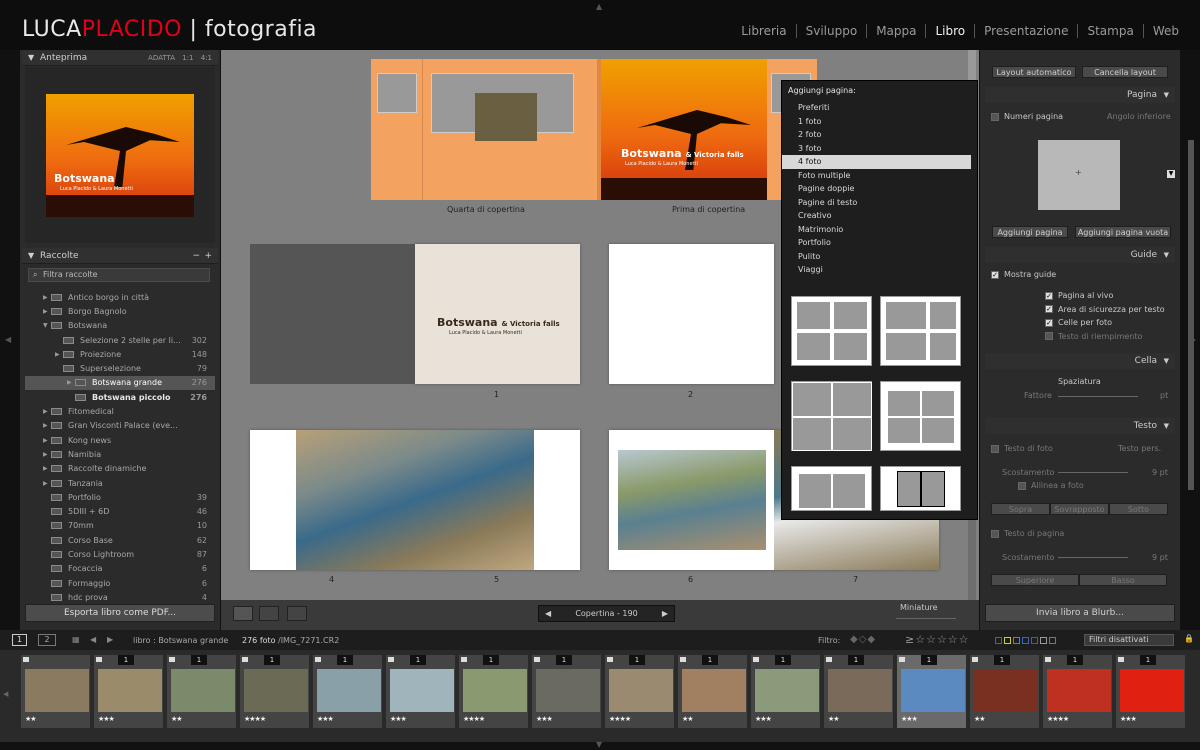  What do you see at coordinates (763, 31) in the screenshot?
I see `module-tab-libreria: Libreria` at bounding box center [763, 31].